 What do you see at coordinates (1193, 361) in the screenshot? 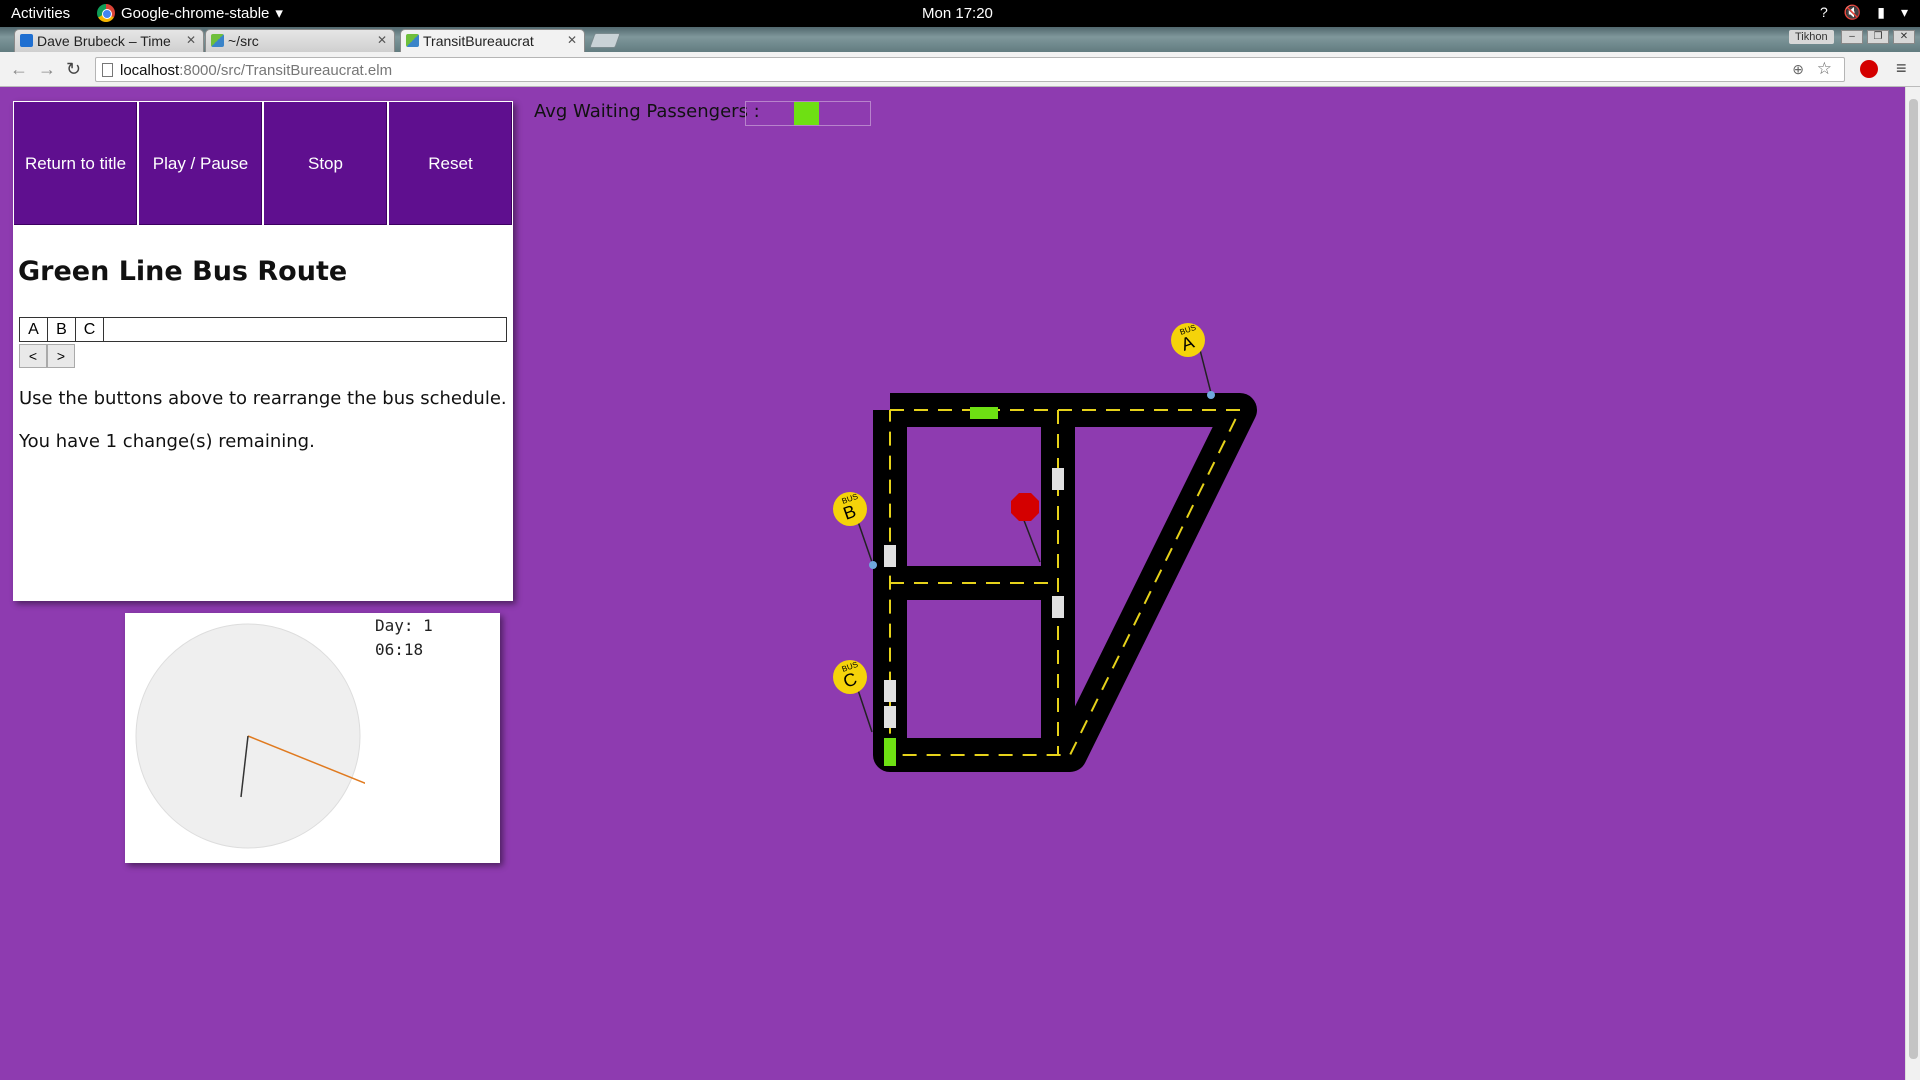
I see `bus-stop-a: BUS A` at bounding box center [1193, 361].